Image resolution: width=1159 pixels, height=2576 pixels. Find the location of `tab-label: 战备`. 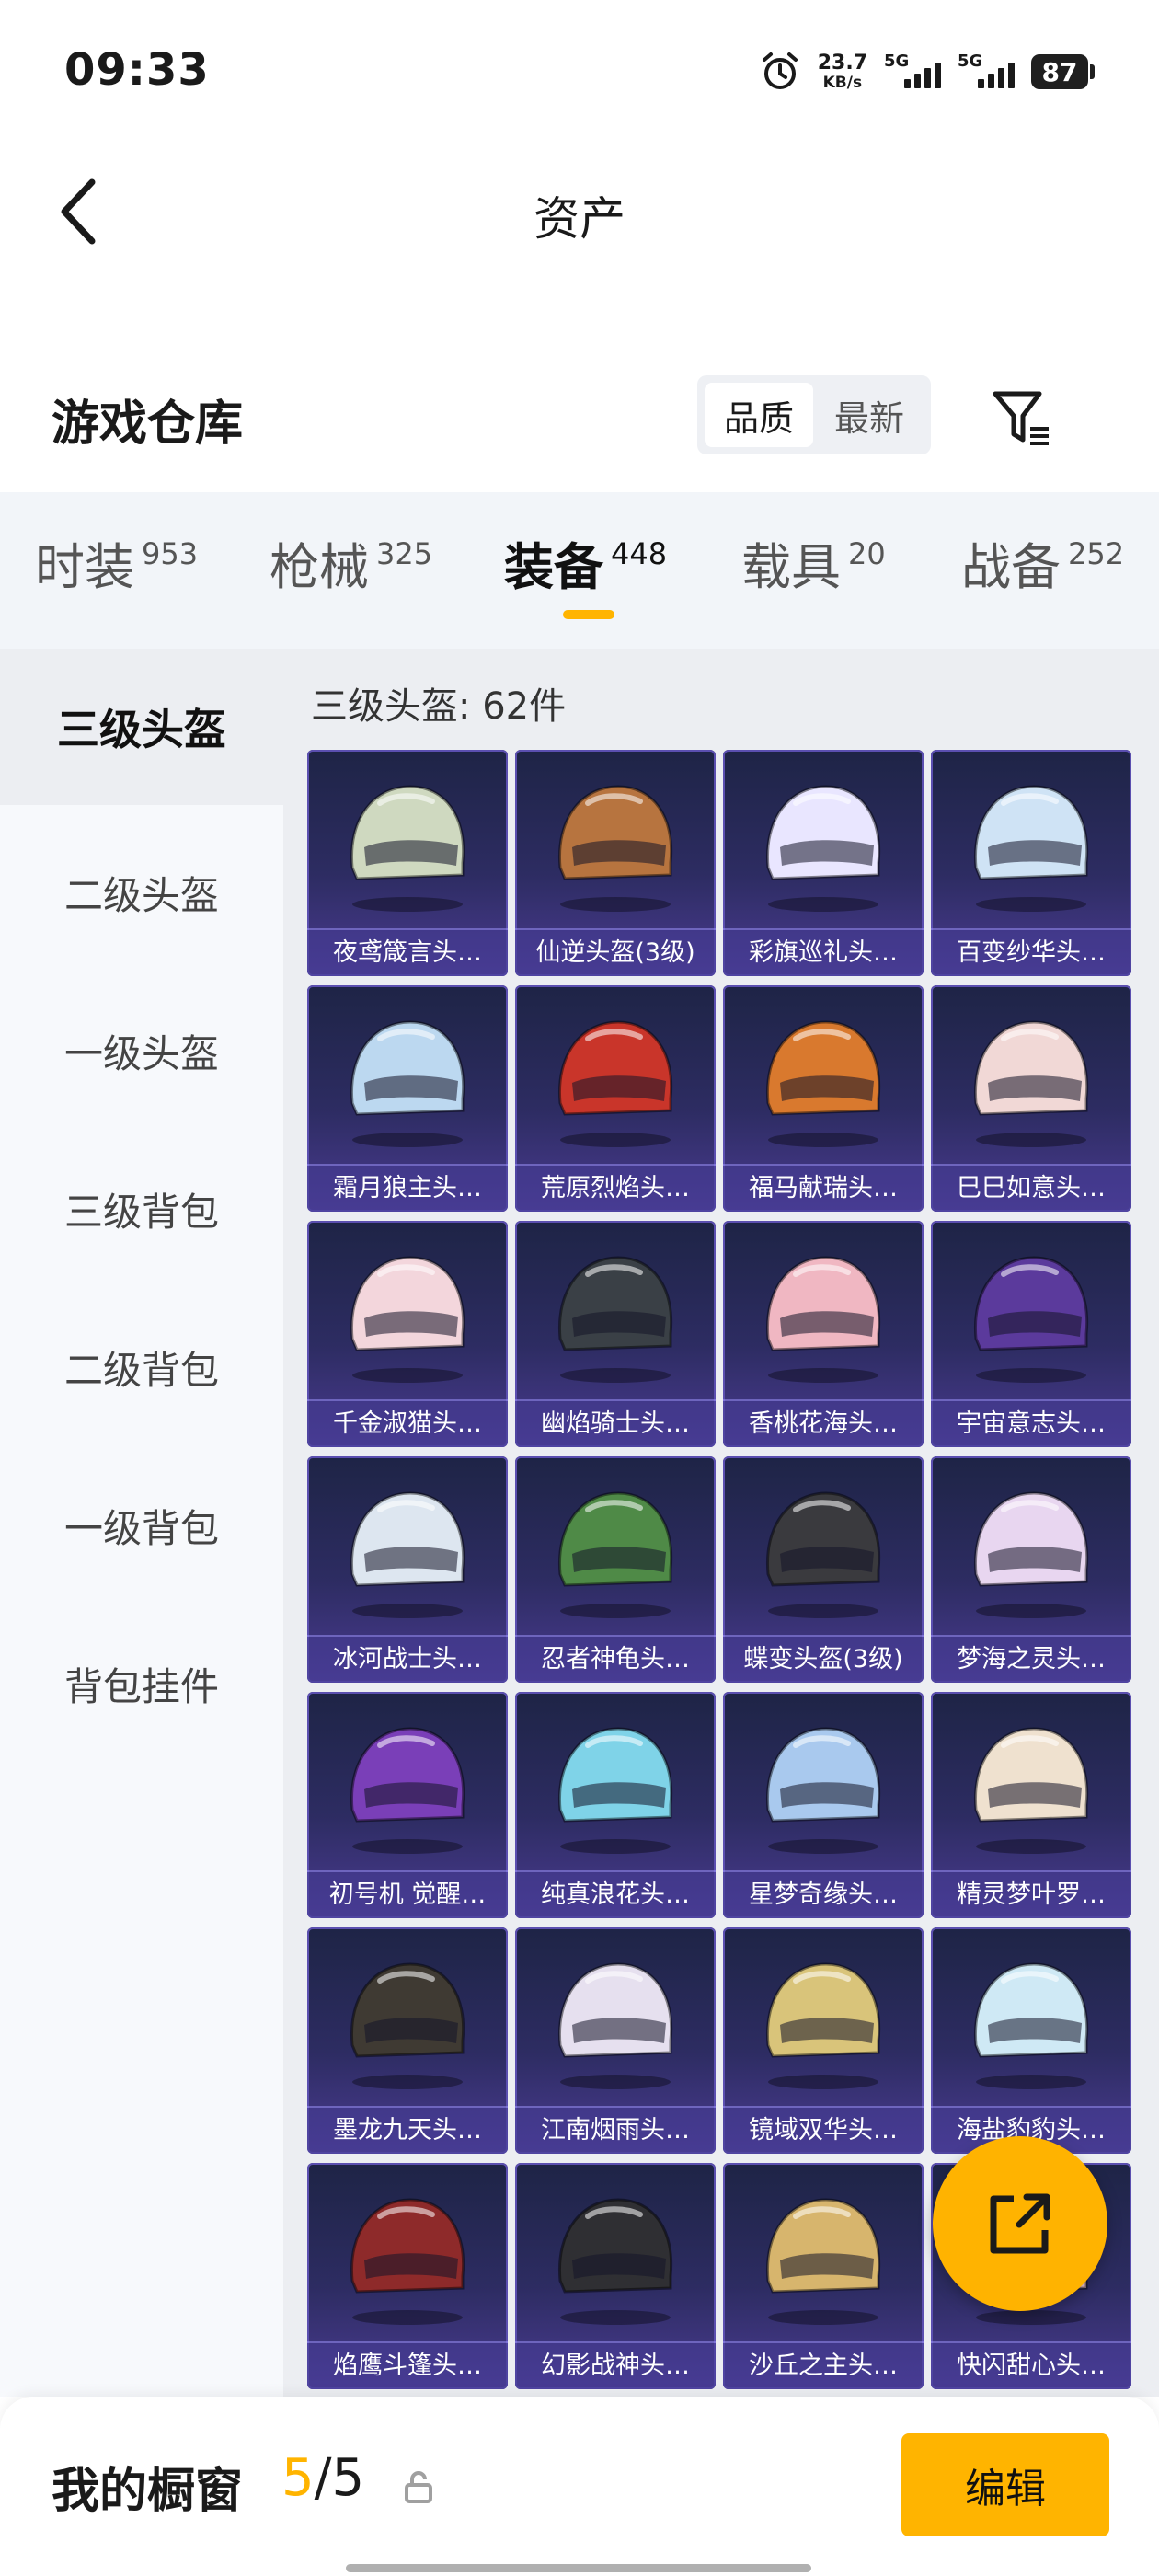

tab-label: 战备 is located at coordinates (1011, 567).